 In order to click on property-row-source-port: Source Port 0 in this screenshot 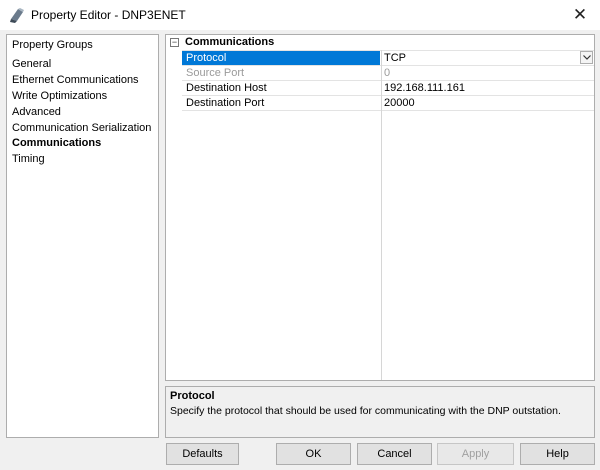, I will do `click(388, 72)`.